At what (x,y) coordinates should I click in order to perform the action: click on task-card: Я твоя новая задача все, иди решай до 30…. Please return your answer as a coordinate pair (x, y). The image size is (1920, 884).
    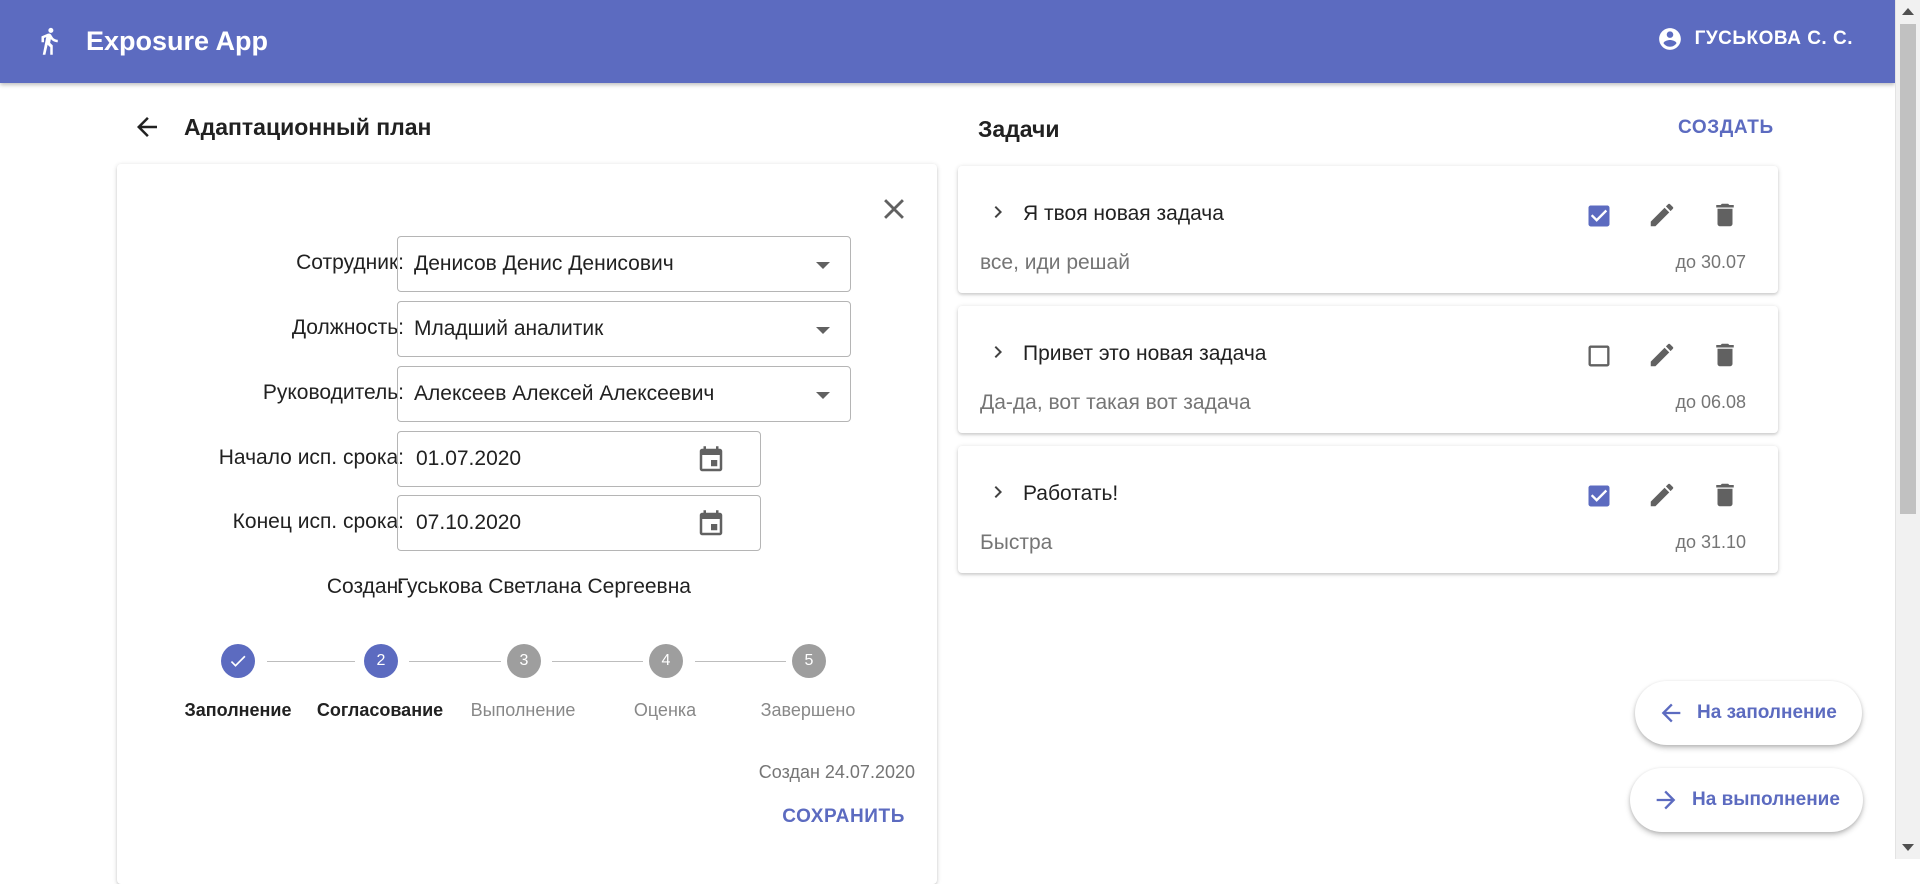
    Looking at the image, I should click on (1368, 229).